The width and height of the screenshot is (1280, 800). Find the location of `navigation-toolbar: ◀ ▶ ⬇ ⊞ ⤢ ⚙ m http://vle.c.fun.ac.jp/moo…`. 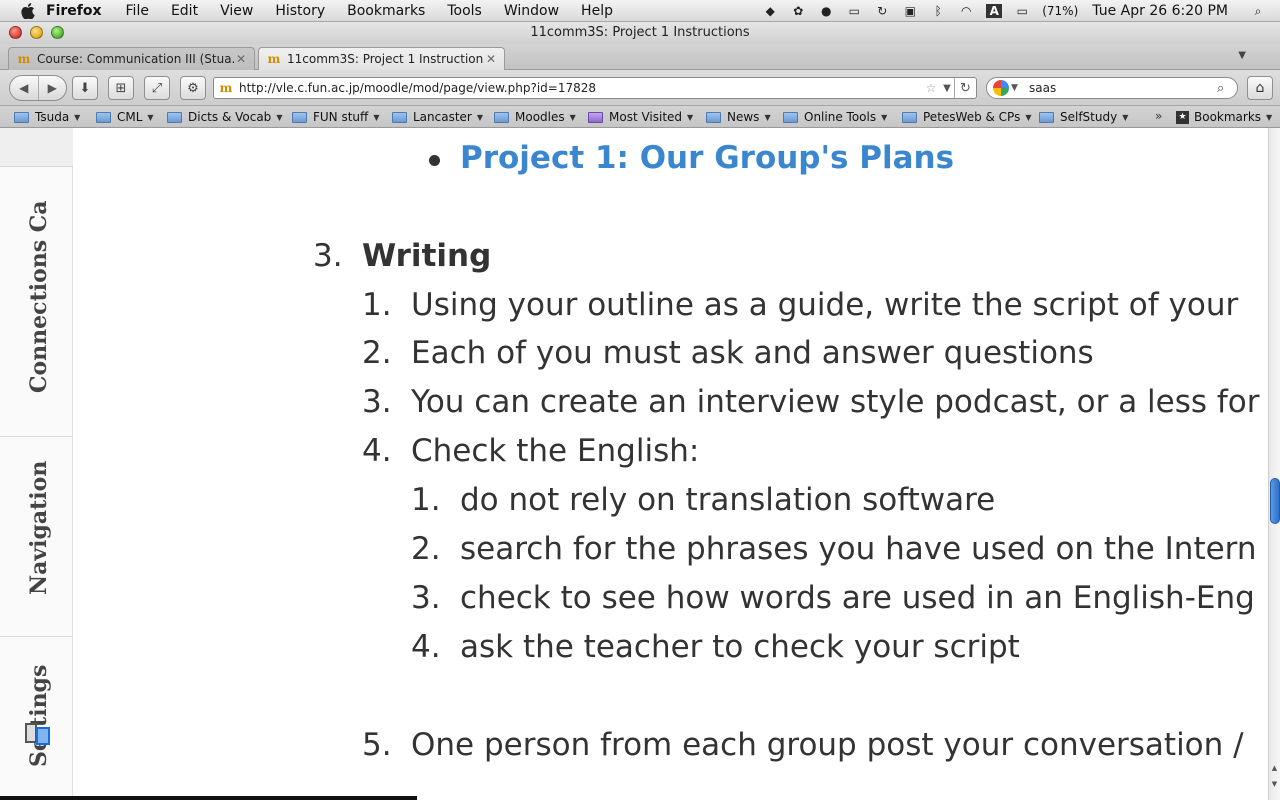

navigation-toolbar: ◀ ▶ ⬇ ⊞ ⤢ ⚙ m http://vle.c.fun.ac.jp/moo… is located at coordinates (640, 88).